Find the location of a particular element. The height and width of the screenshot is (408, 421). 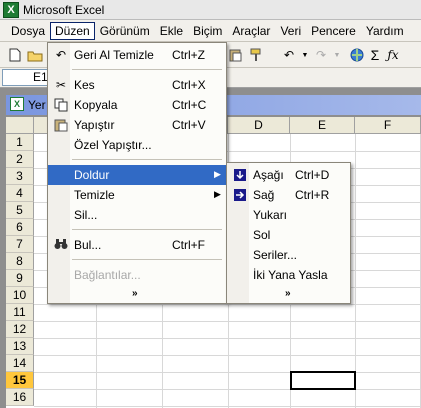

workbook-icon: X is located at coordinates (17, 104).